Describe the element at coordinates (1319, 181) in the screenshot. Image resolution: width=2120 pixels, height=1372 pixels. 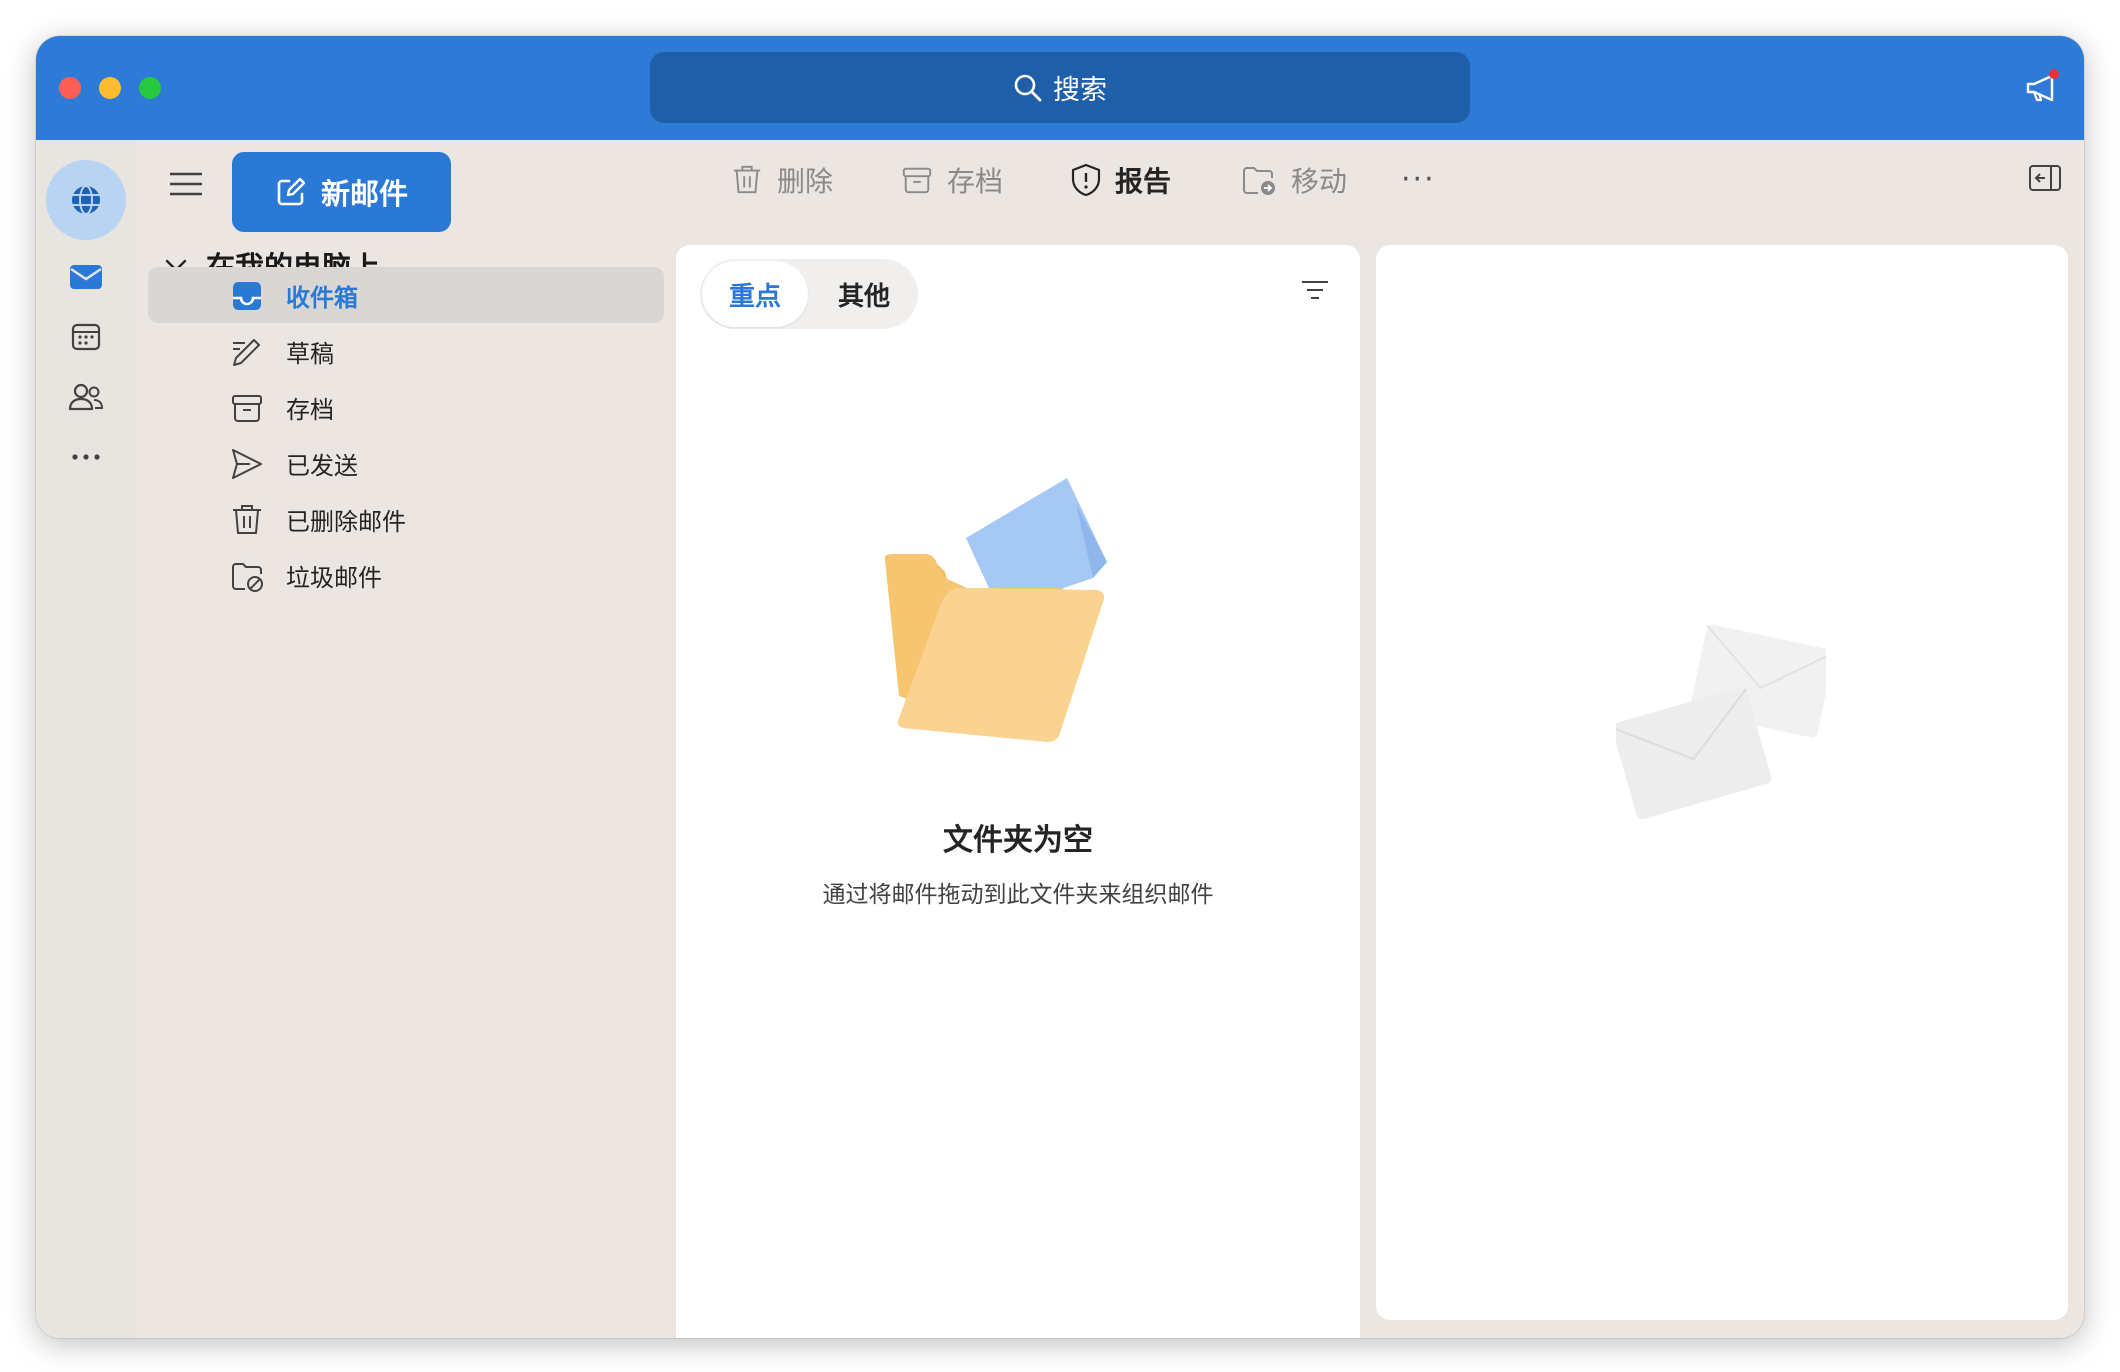
I see `move-label: 移动` at that location.